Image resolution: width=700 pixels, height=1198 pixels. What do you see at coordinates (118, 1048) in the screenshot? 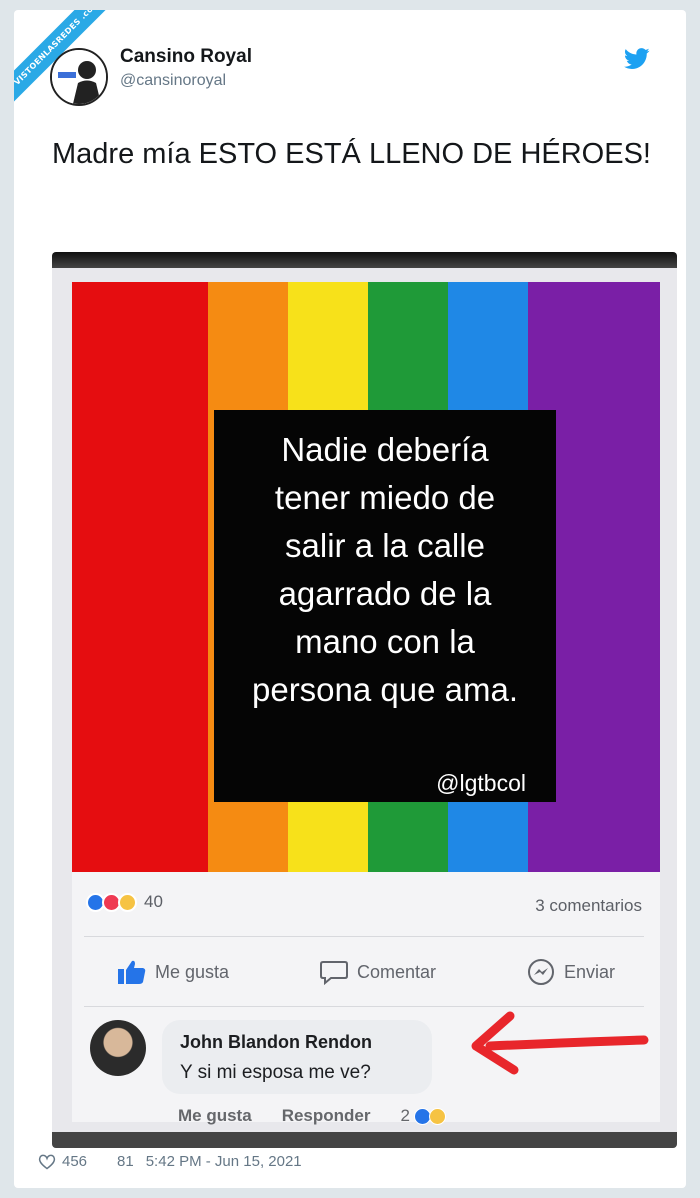
I see `commenter-avatar` at bounding box center [118, 1048].